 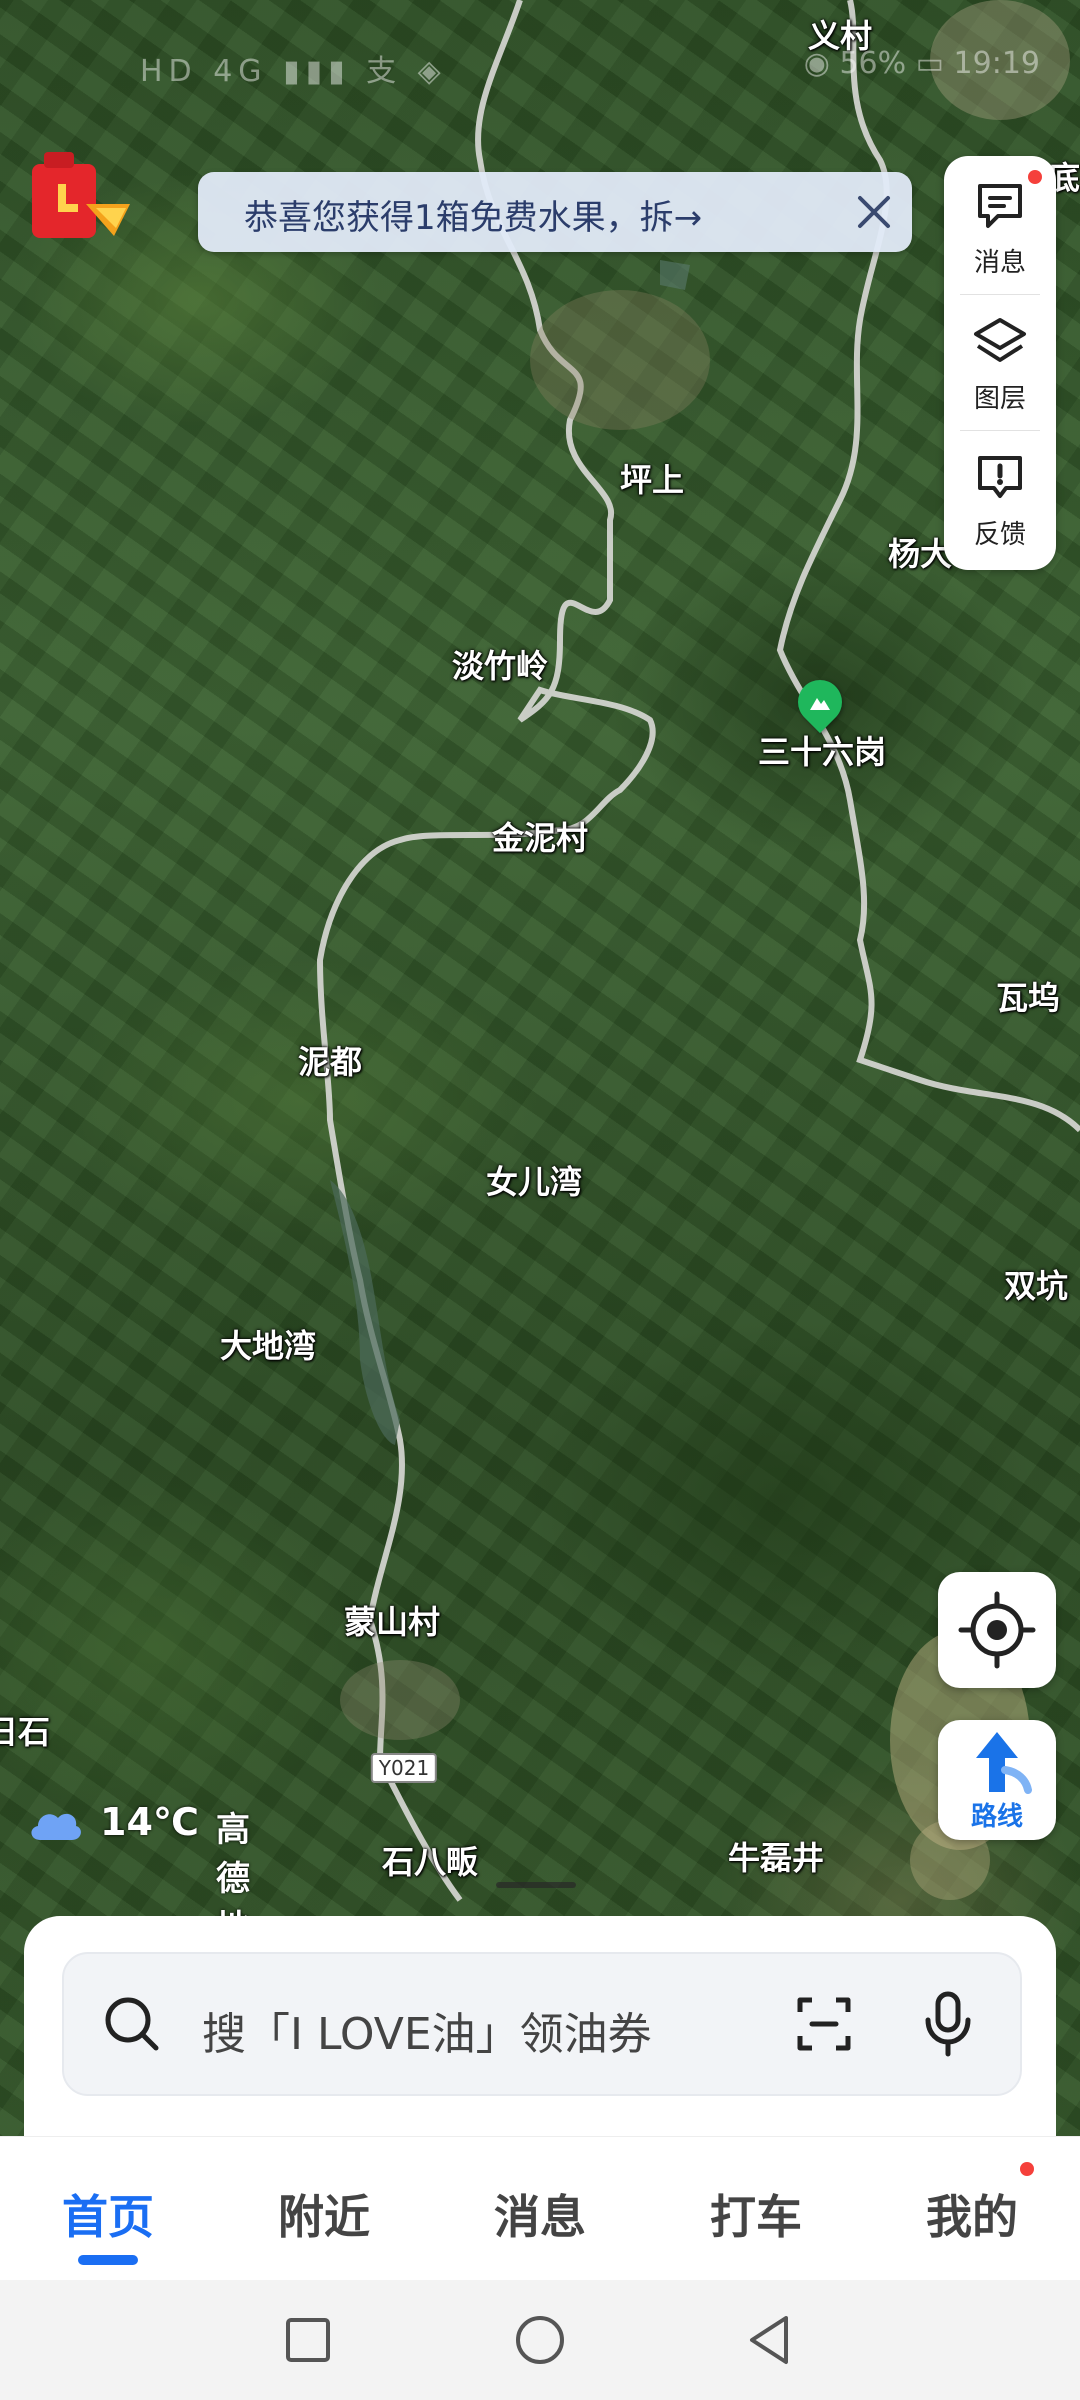 I want to click on place-label: 泥都, so click(x=330, y=1060).